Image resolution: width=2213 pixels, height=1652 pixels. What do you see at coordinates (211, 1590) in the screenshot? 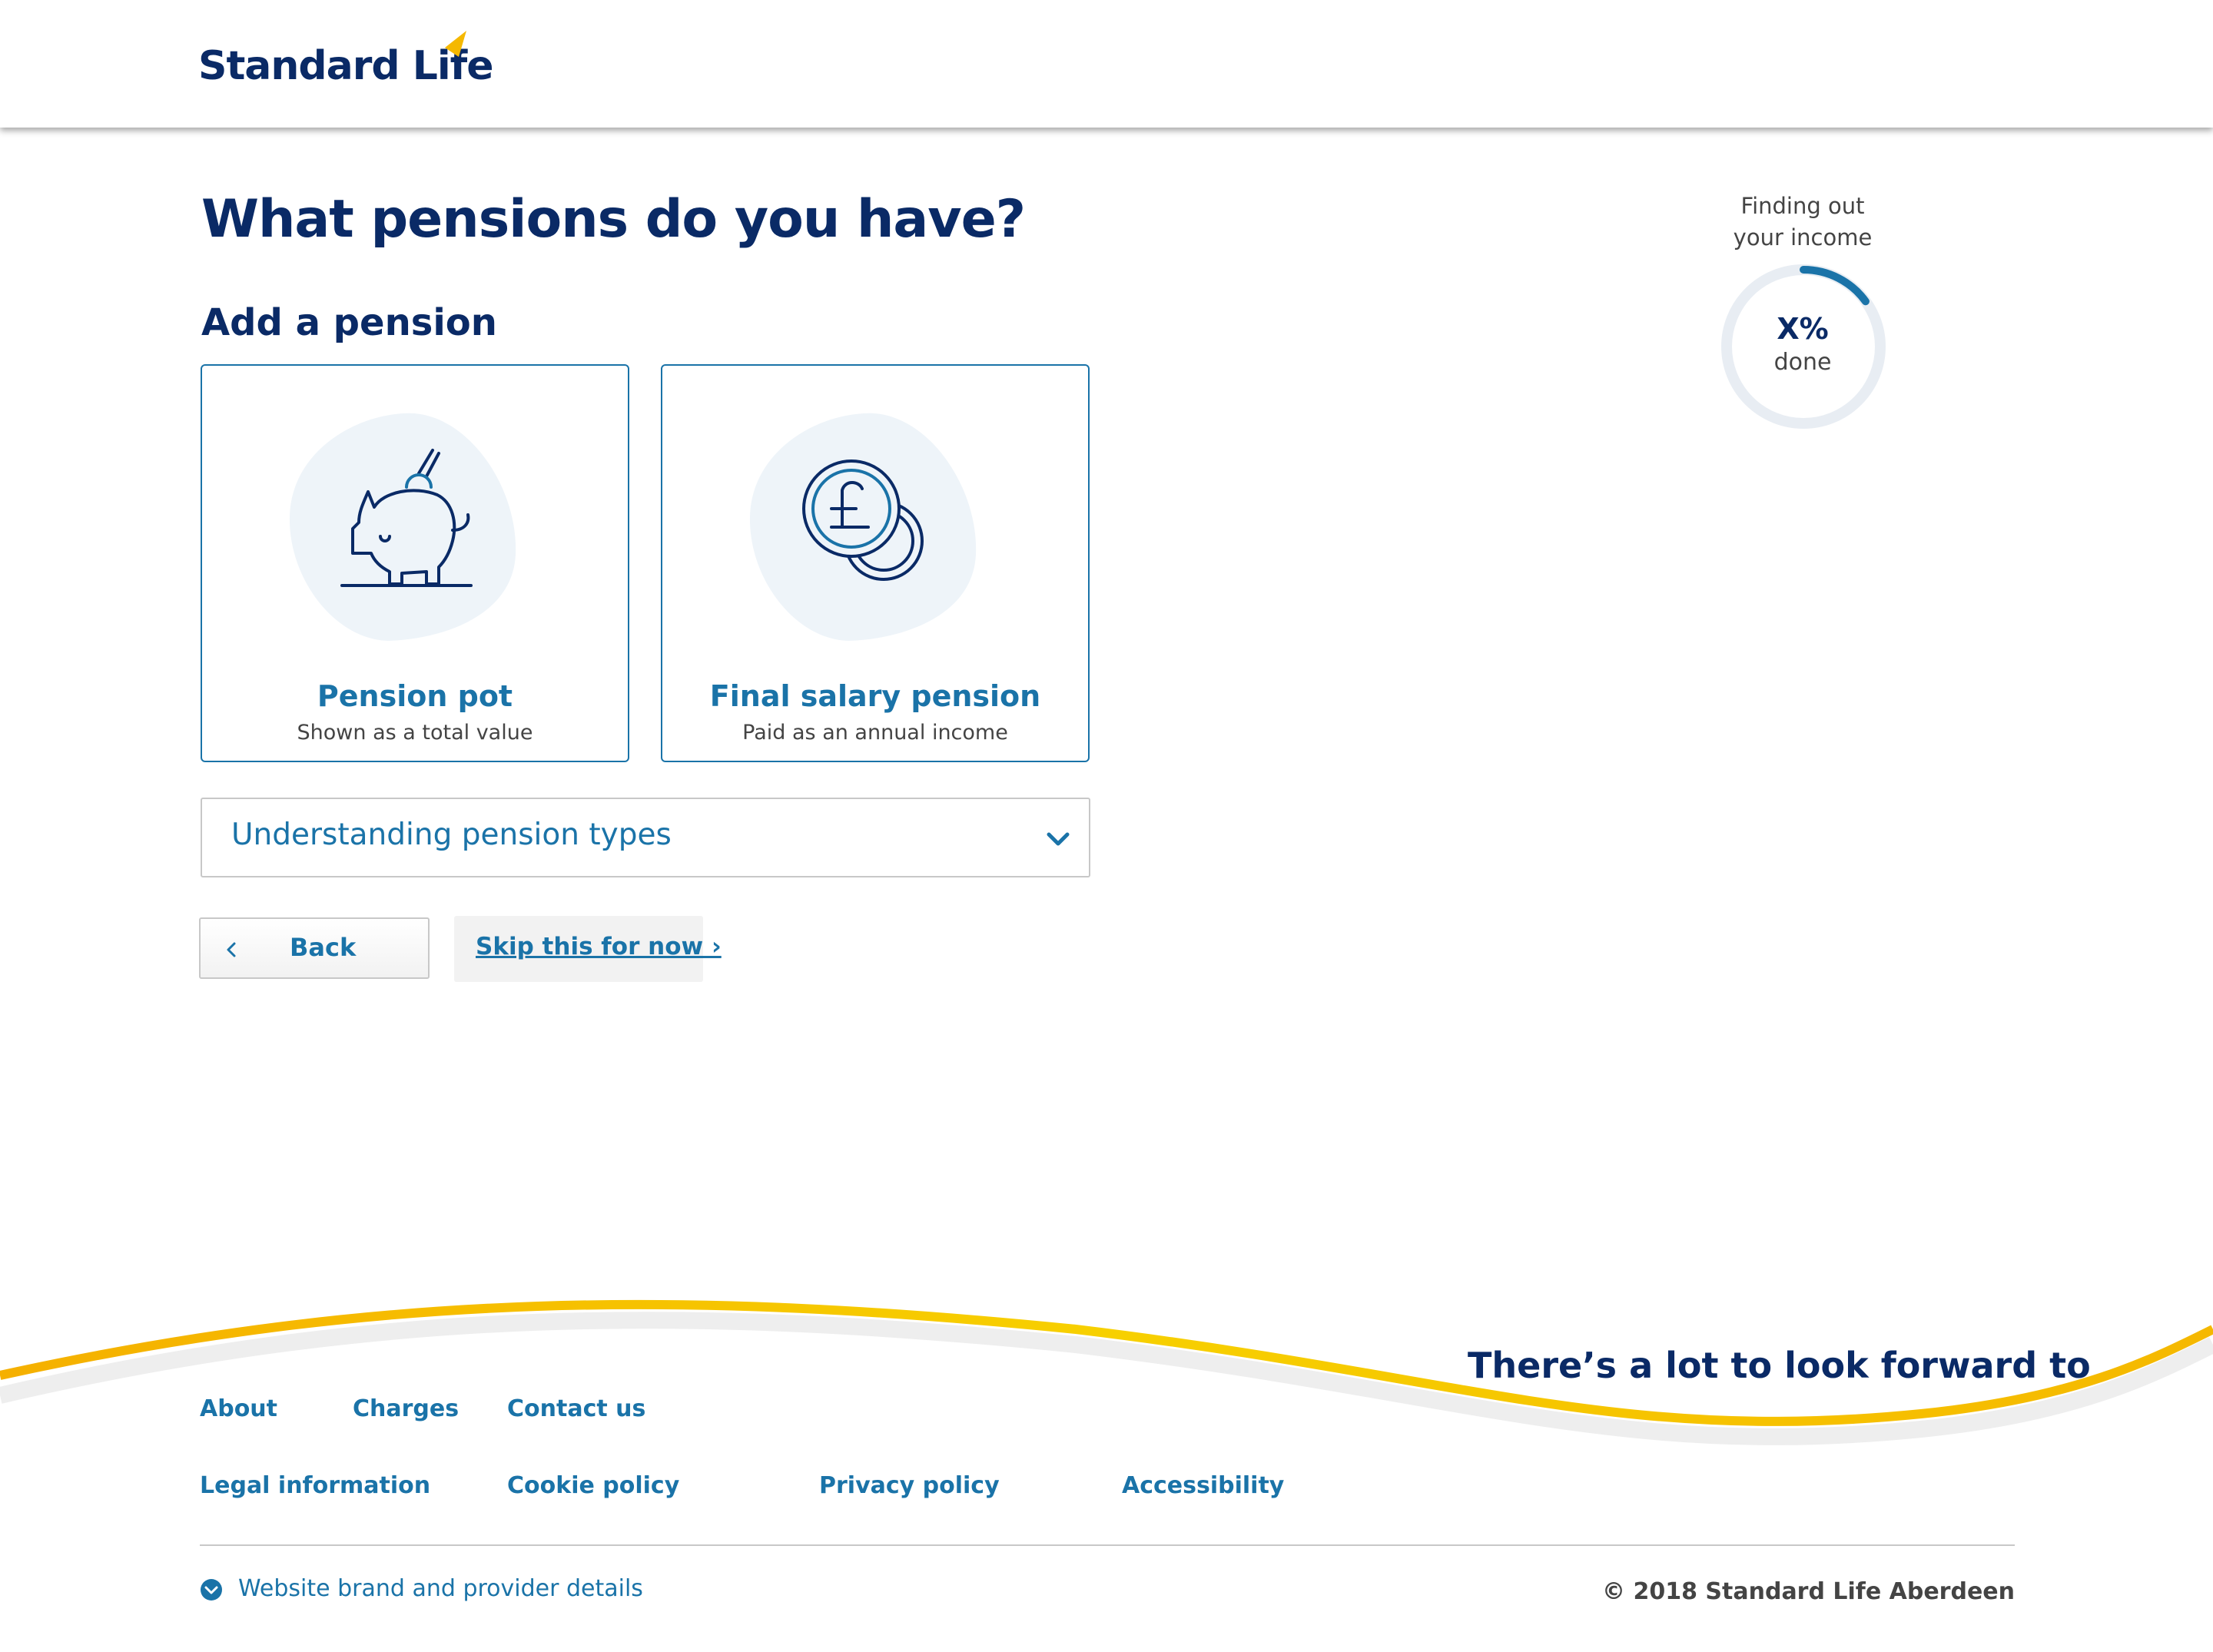
I see `chevron-down-circle-icon` at bounding box center [211, 1590].